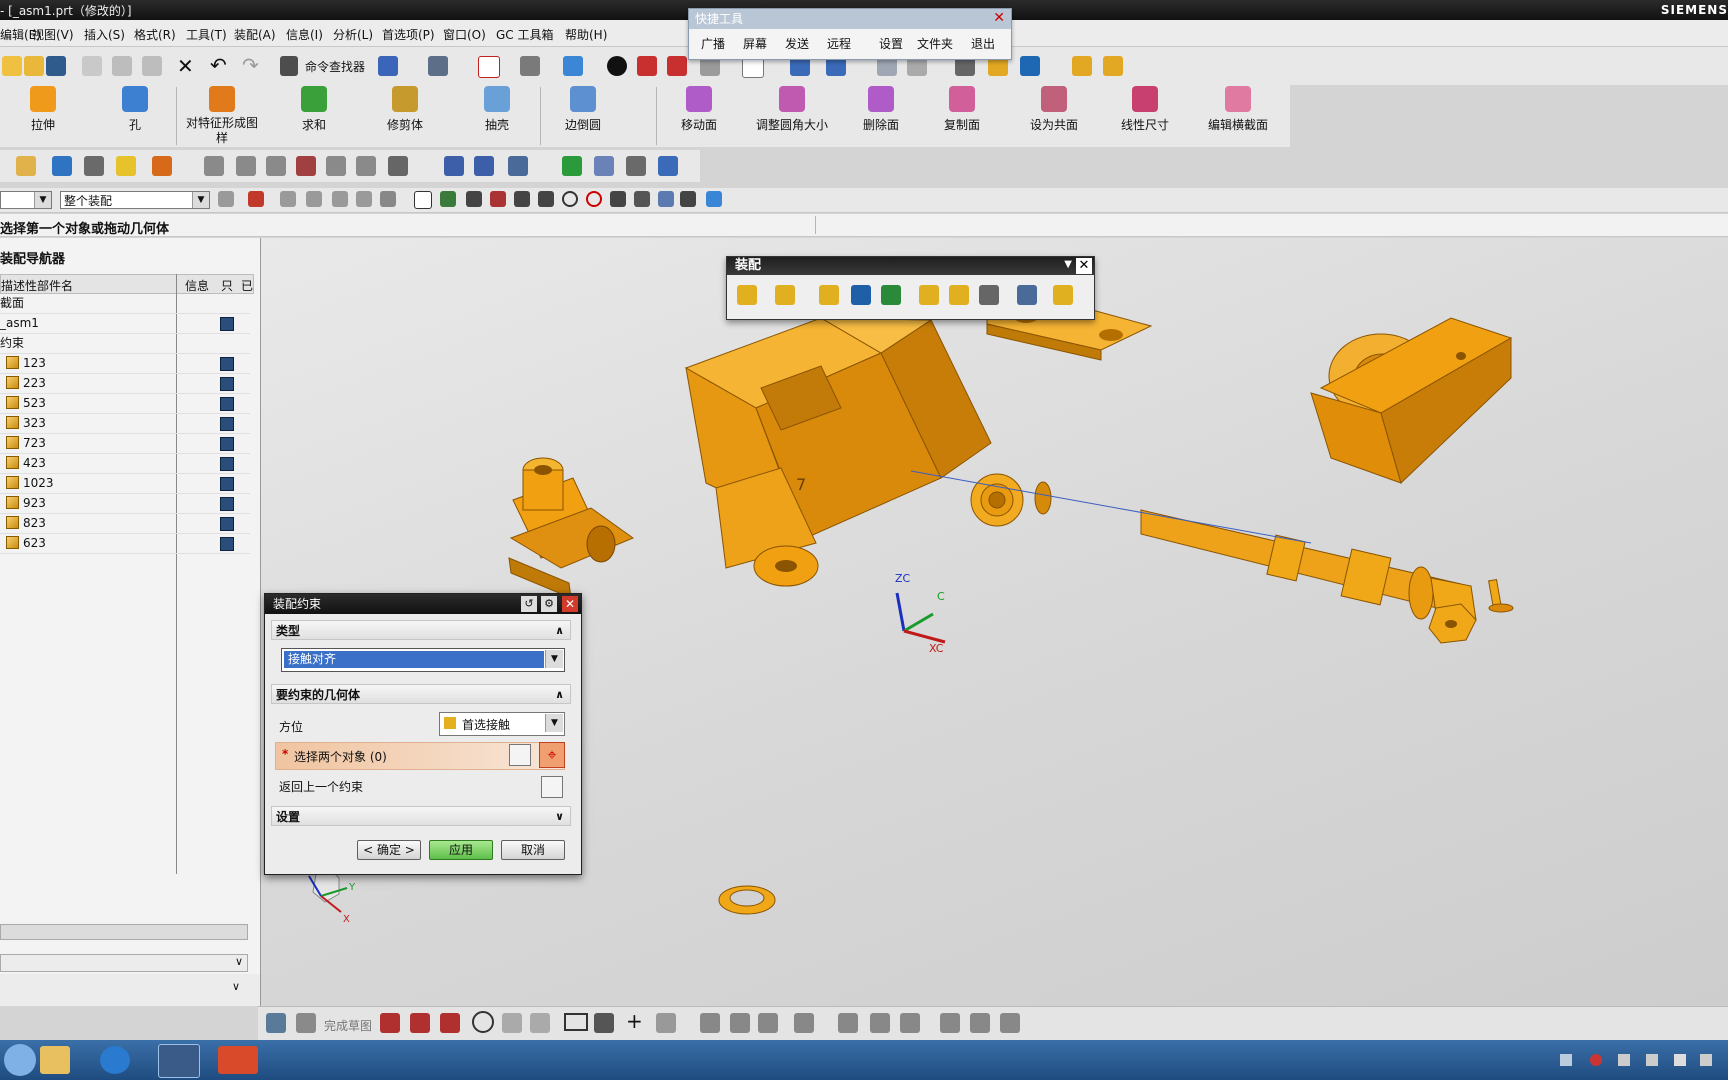  What do you see at coordinates (533, 850) in the screenshot?
I see `cancel-button: 取消` at bounding box center [533, 850].